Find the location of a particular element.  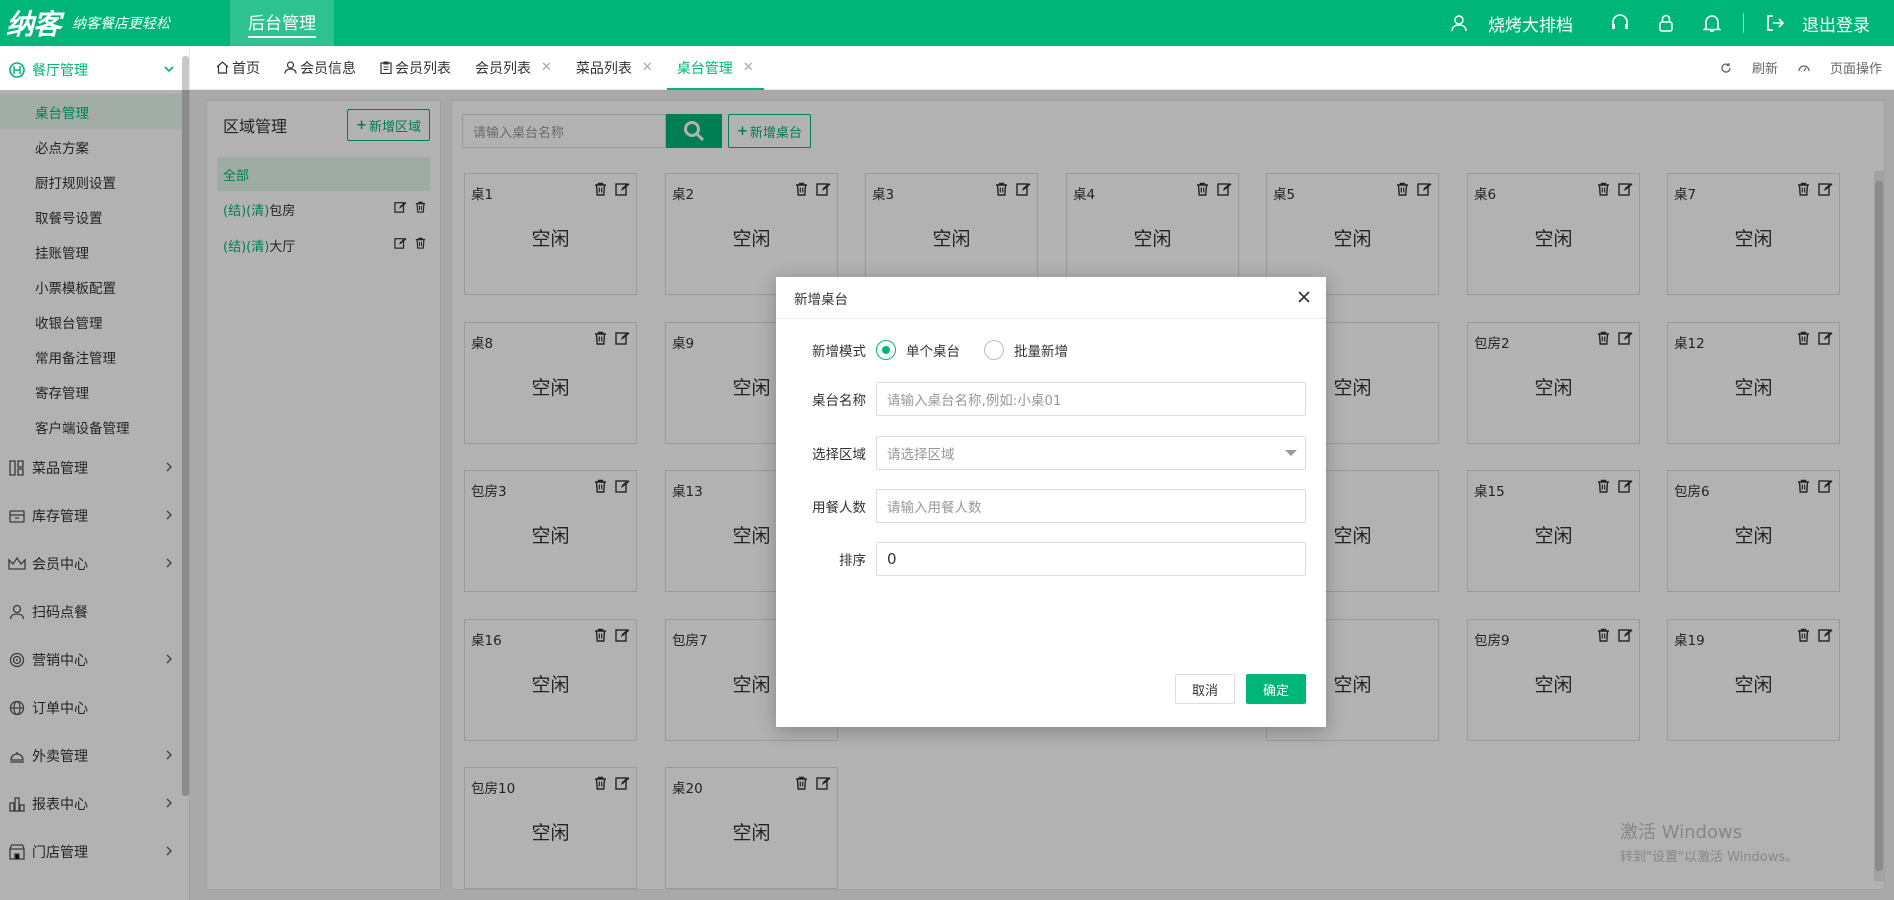

radio-checked-icon is located at coordinates (886, 350).